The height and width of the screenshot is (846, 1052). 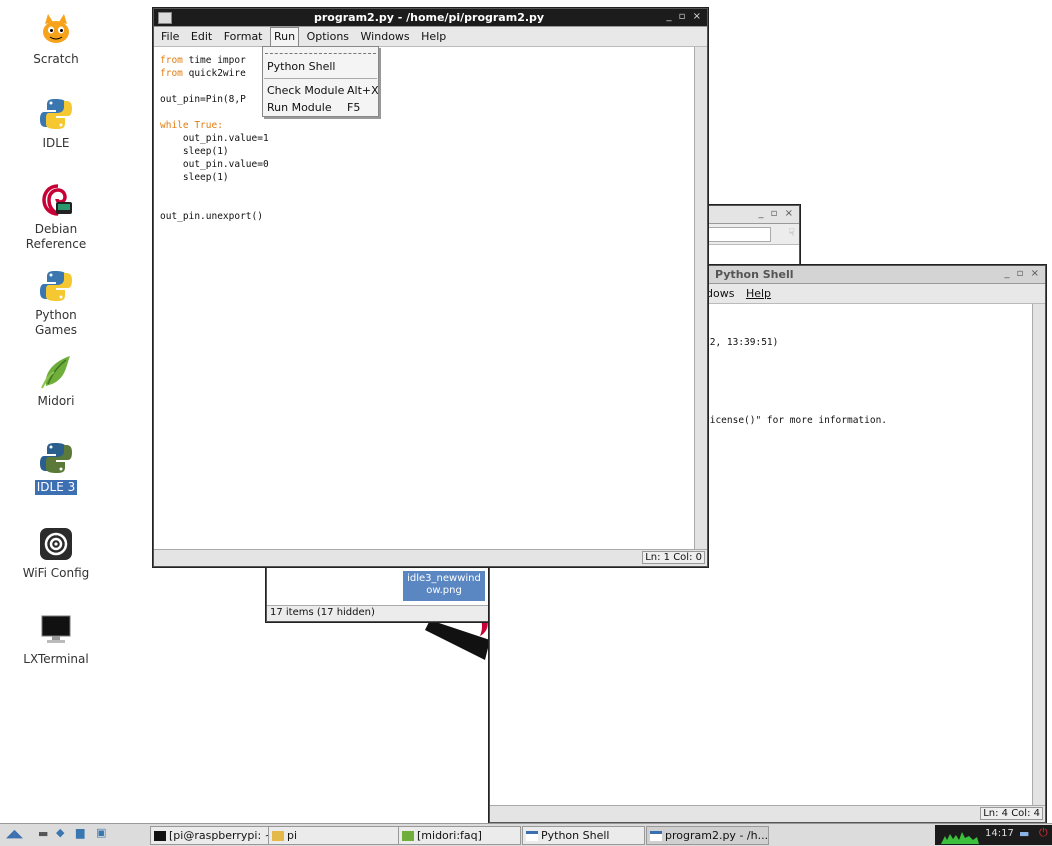 I want to click on taskbar-button-label: [midori:faq], so click(x=449, y=835).